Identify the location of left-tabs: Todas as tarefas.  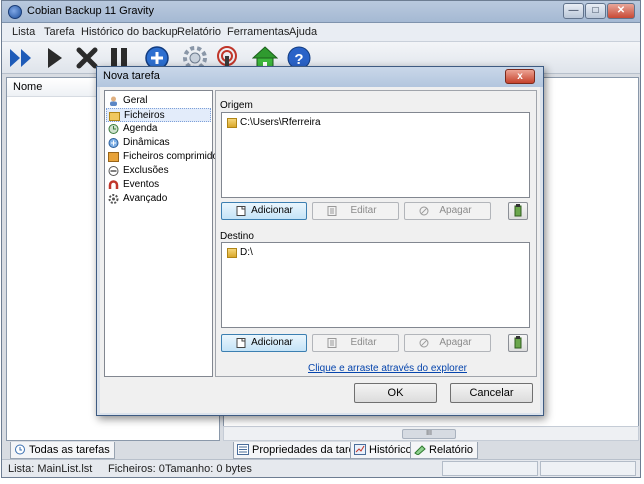
(113, 450).